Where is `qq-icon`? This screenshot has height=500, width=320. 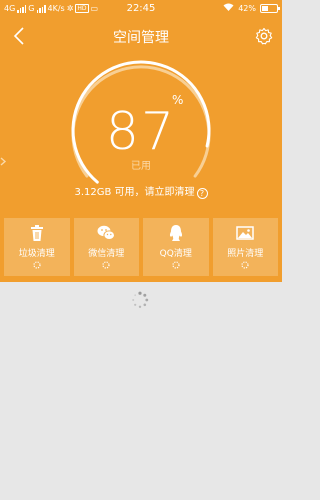 qq-icon is located at coordinates (175, 233).